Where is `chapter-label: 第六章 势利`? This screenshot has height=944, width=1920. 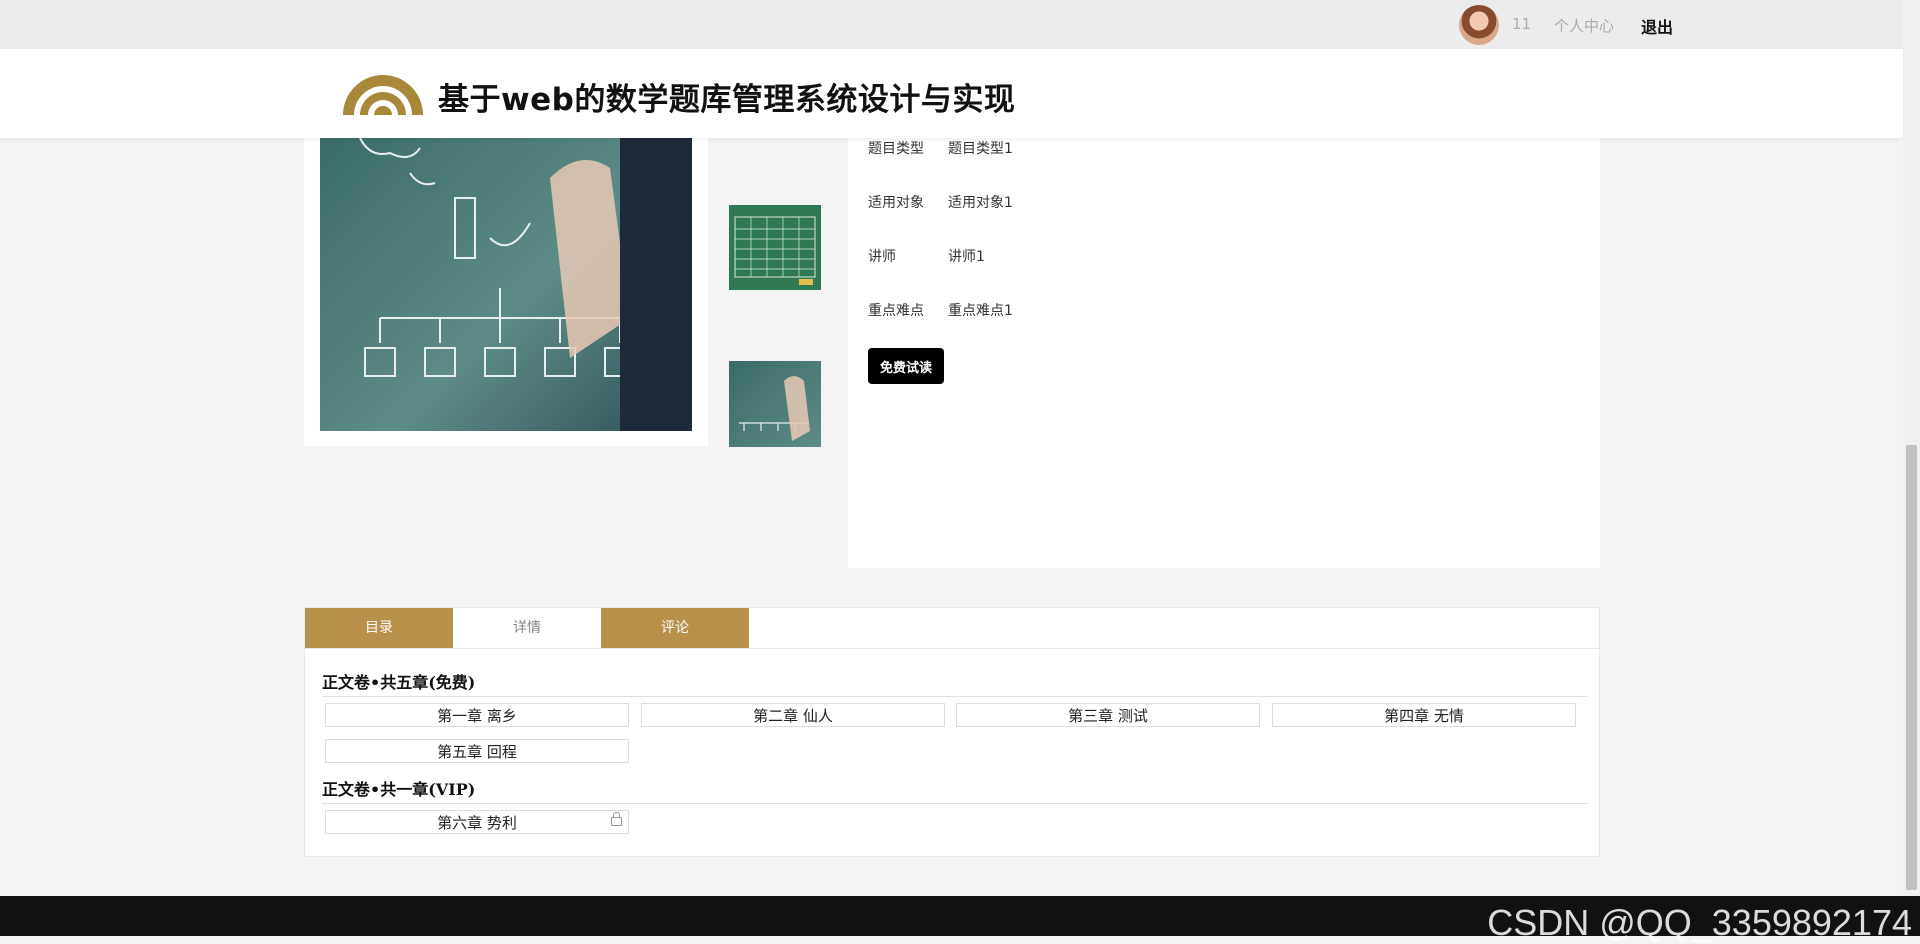
chapter-label: 第六章 势利 is located at coordinates (477, 823).